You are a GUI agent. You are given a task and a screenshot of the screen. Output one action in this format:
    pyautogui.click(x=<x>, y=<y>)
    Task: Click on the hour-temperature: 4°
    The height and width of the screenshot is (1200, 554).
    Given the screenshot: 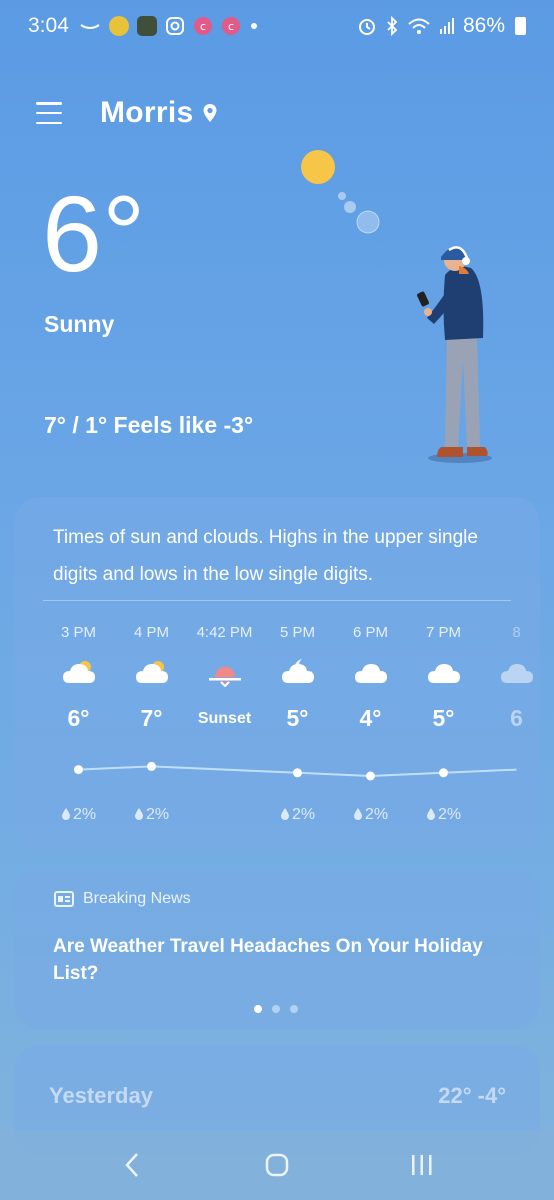 What is the action you would take?
    pyautogui.click(x=370, y=718)
    